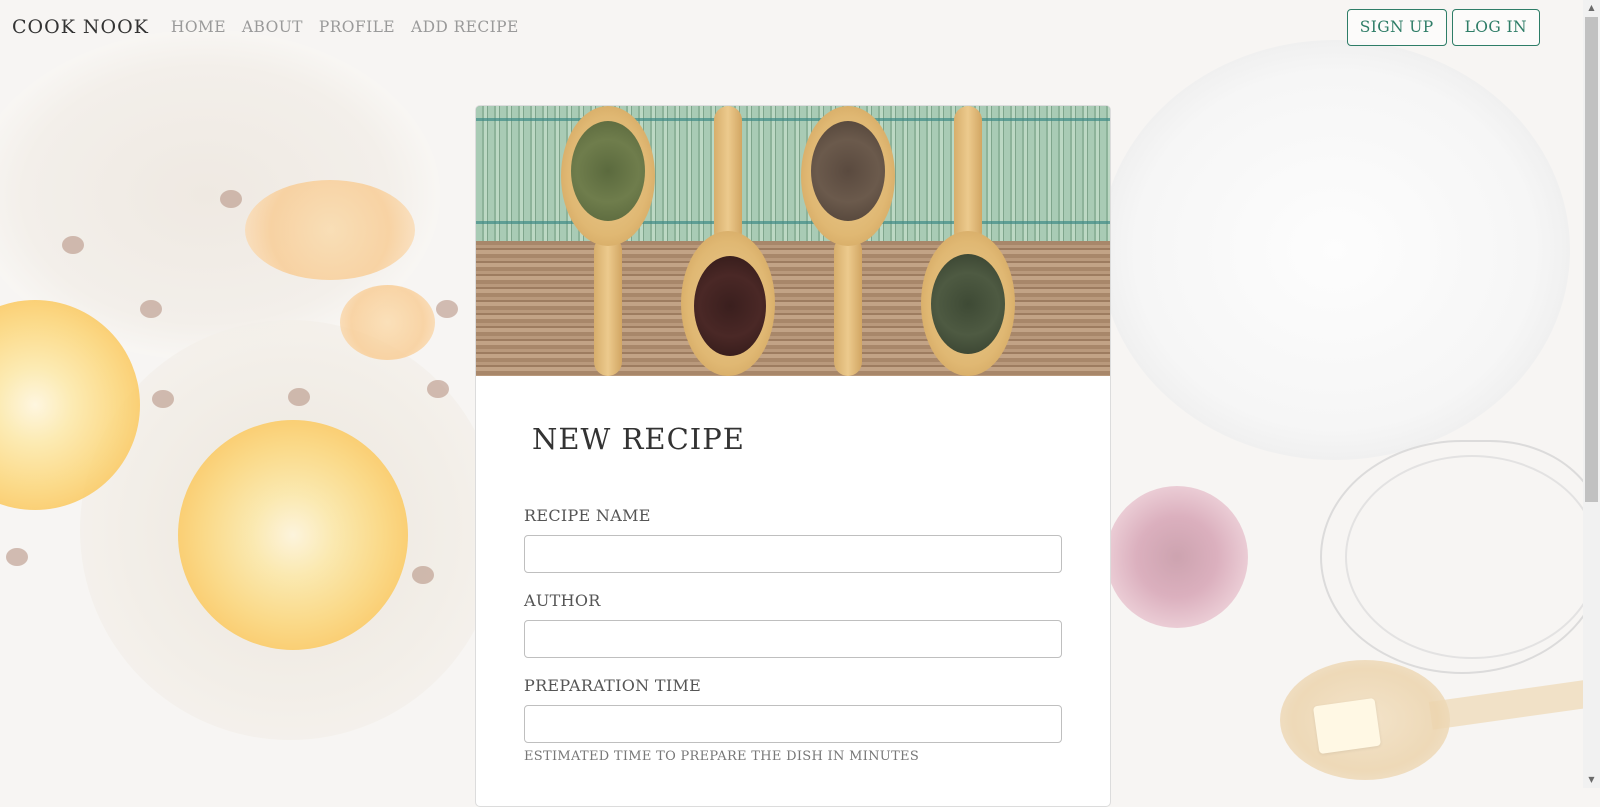 This screenshot has height=807, width=1600. What do you see at coordinates (793, 308) in the screenshot?
I see `wood-table` at bounding box center [793, 308].